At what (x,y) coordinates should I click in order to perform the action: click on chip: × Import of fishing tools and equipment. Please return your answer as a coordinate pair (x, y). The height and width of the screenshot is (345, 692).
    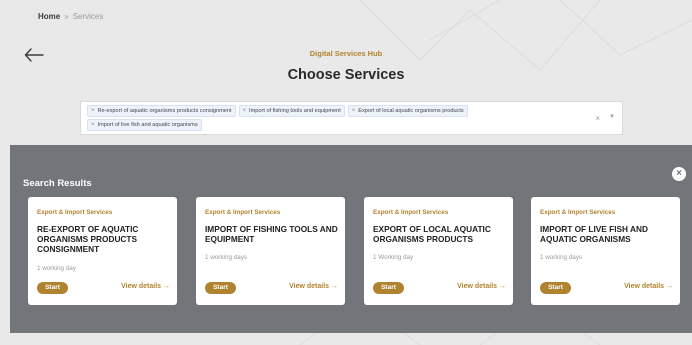
    Looking at the image, I should click on (291, 111).